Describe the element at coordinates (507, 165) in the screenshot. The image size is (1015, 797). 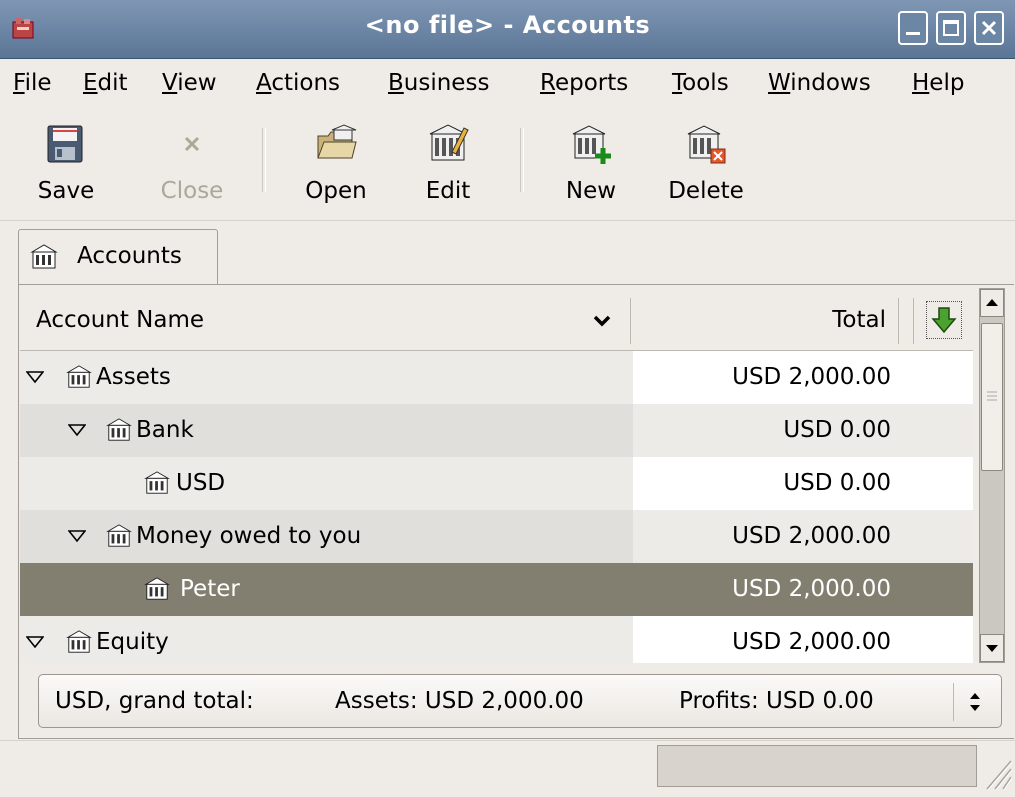
I see `toolbar: Save Close Open Edit New Delete` at that location.